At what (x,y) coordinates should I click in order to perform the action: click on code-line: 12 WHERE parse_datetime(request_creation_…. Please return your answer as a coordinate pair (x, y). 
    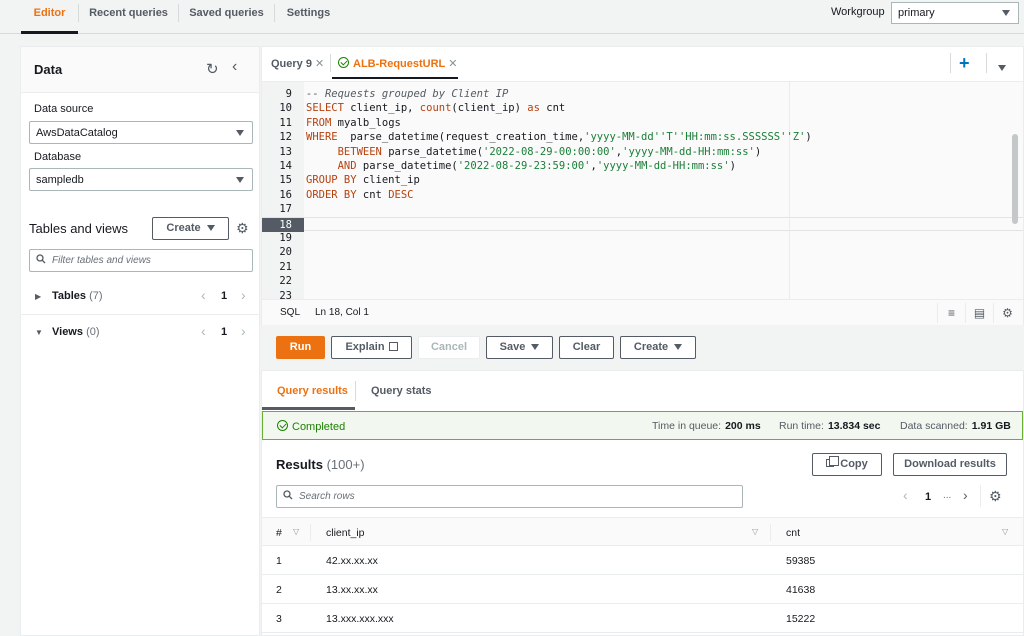
    Looking at the image, I should click on (642, 137).